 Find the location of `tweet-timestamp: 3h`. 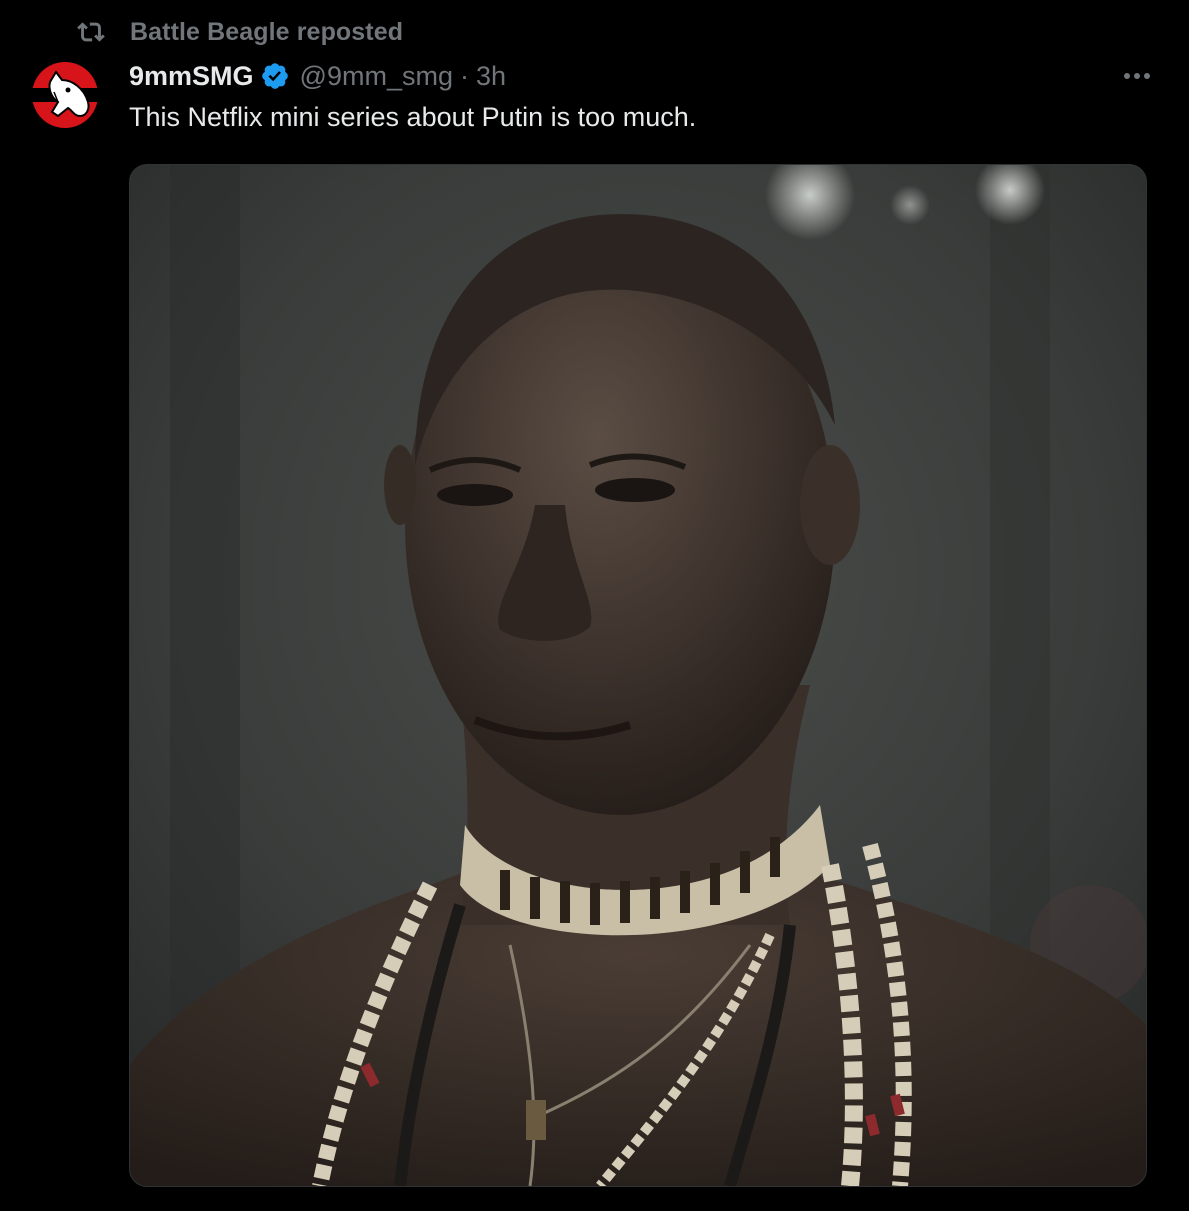

tweet-timestamp: 3h is located at coordinates (491, 76).